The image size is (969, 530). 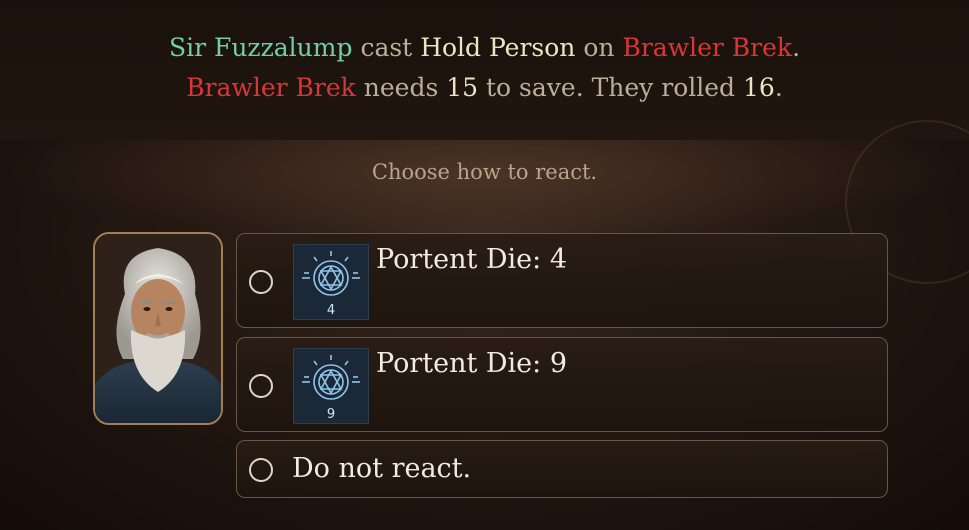 I want to click on reaction-option-do-not-react: Do not react., so click(x=562, y=469).